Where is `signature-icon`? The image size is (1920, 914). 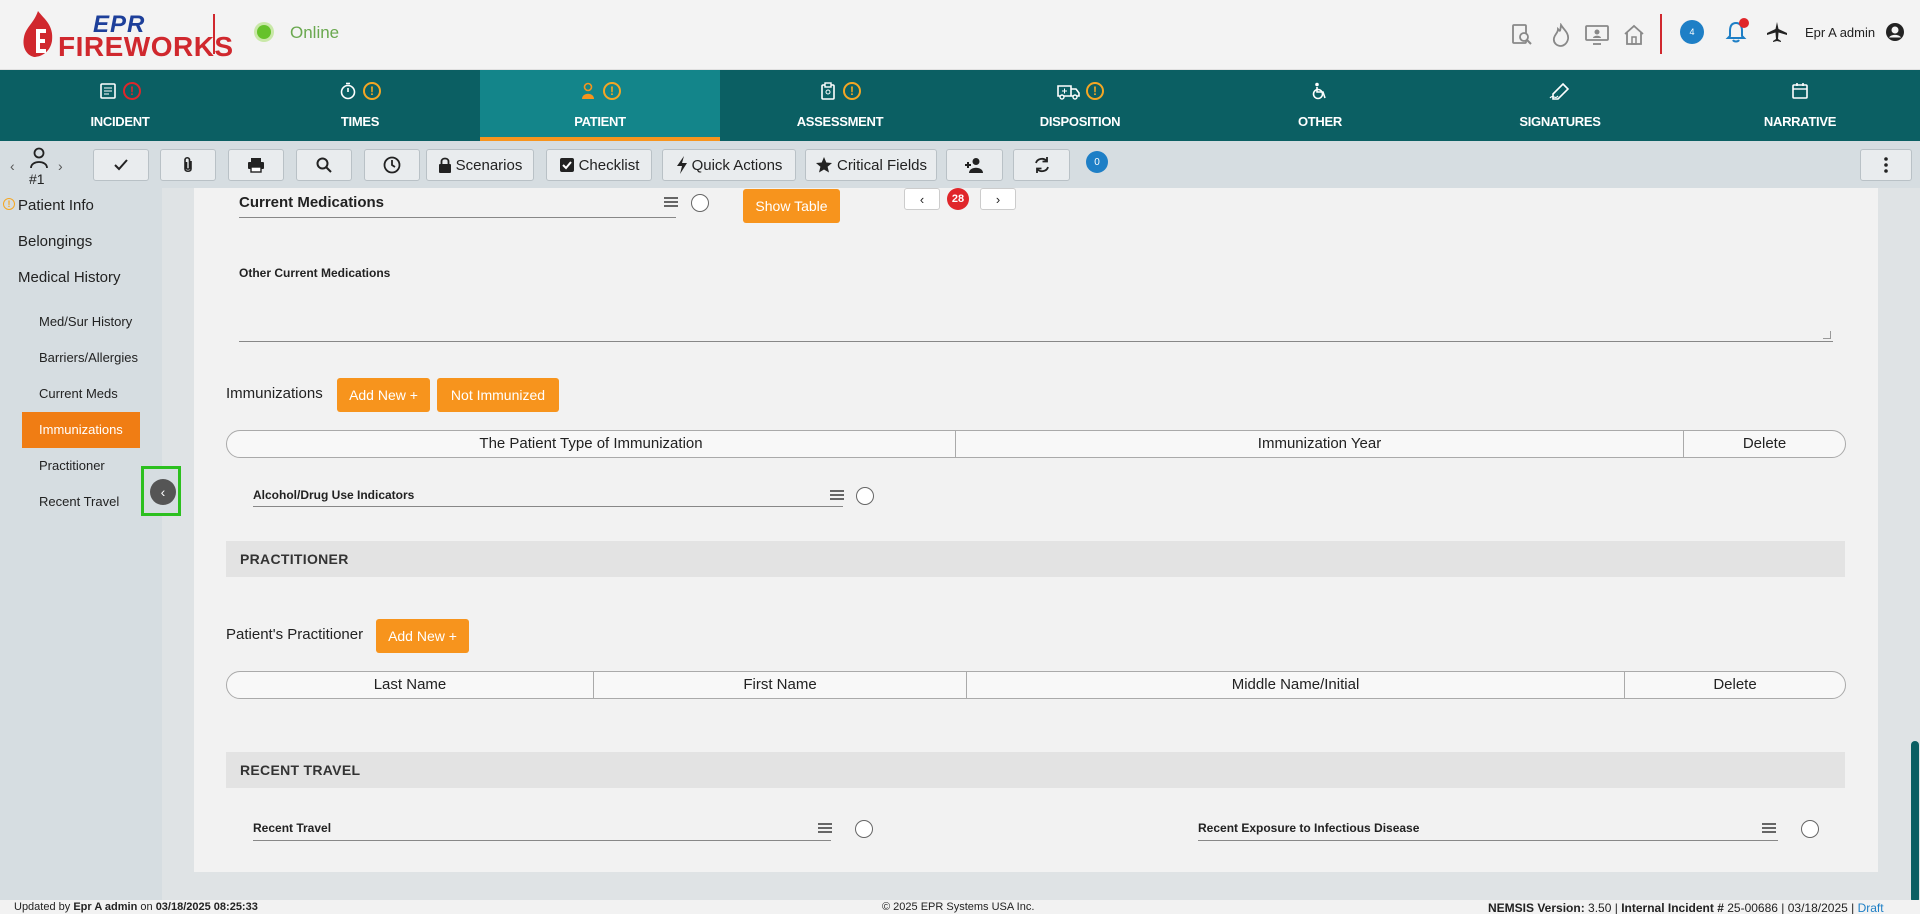
signature-icon is located at coordinates (1559, 91).